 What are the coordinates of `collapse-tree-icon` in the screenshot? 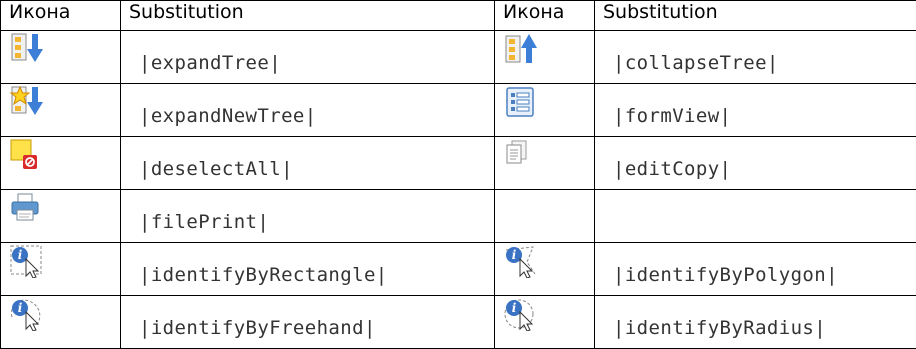 It's located at (522, 49).